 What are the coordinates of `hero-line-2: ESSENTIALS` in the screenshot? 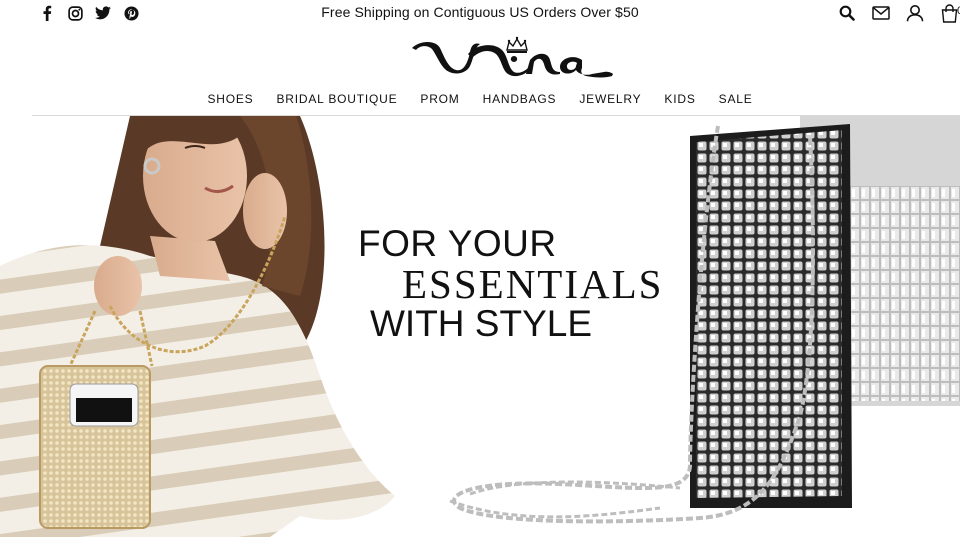 It's located at (533, 284).